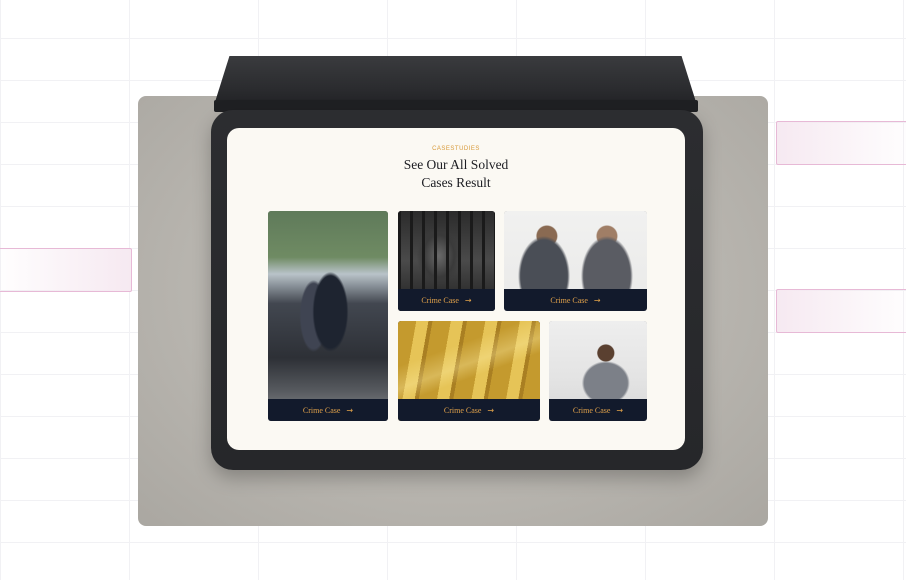 This screenshot has height=580, width=906. I want to click on arrest-scene-photo, so click(328, 316).